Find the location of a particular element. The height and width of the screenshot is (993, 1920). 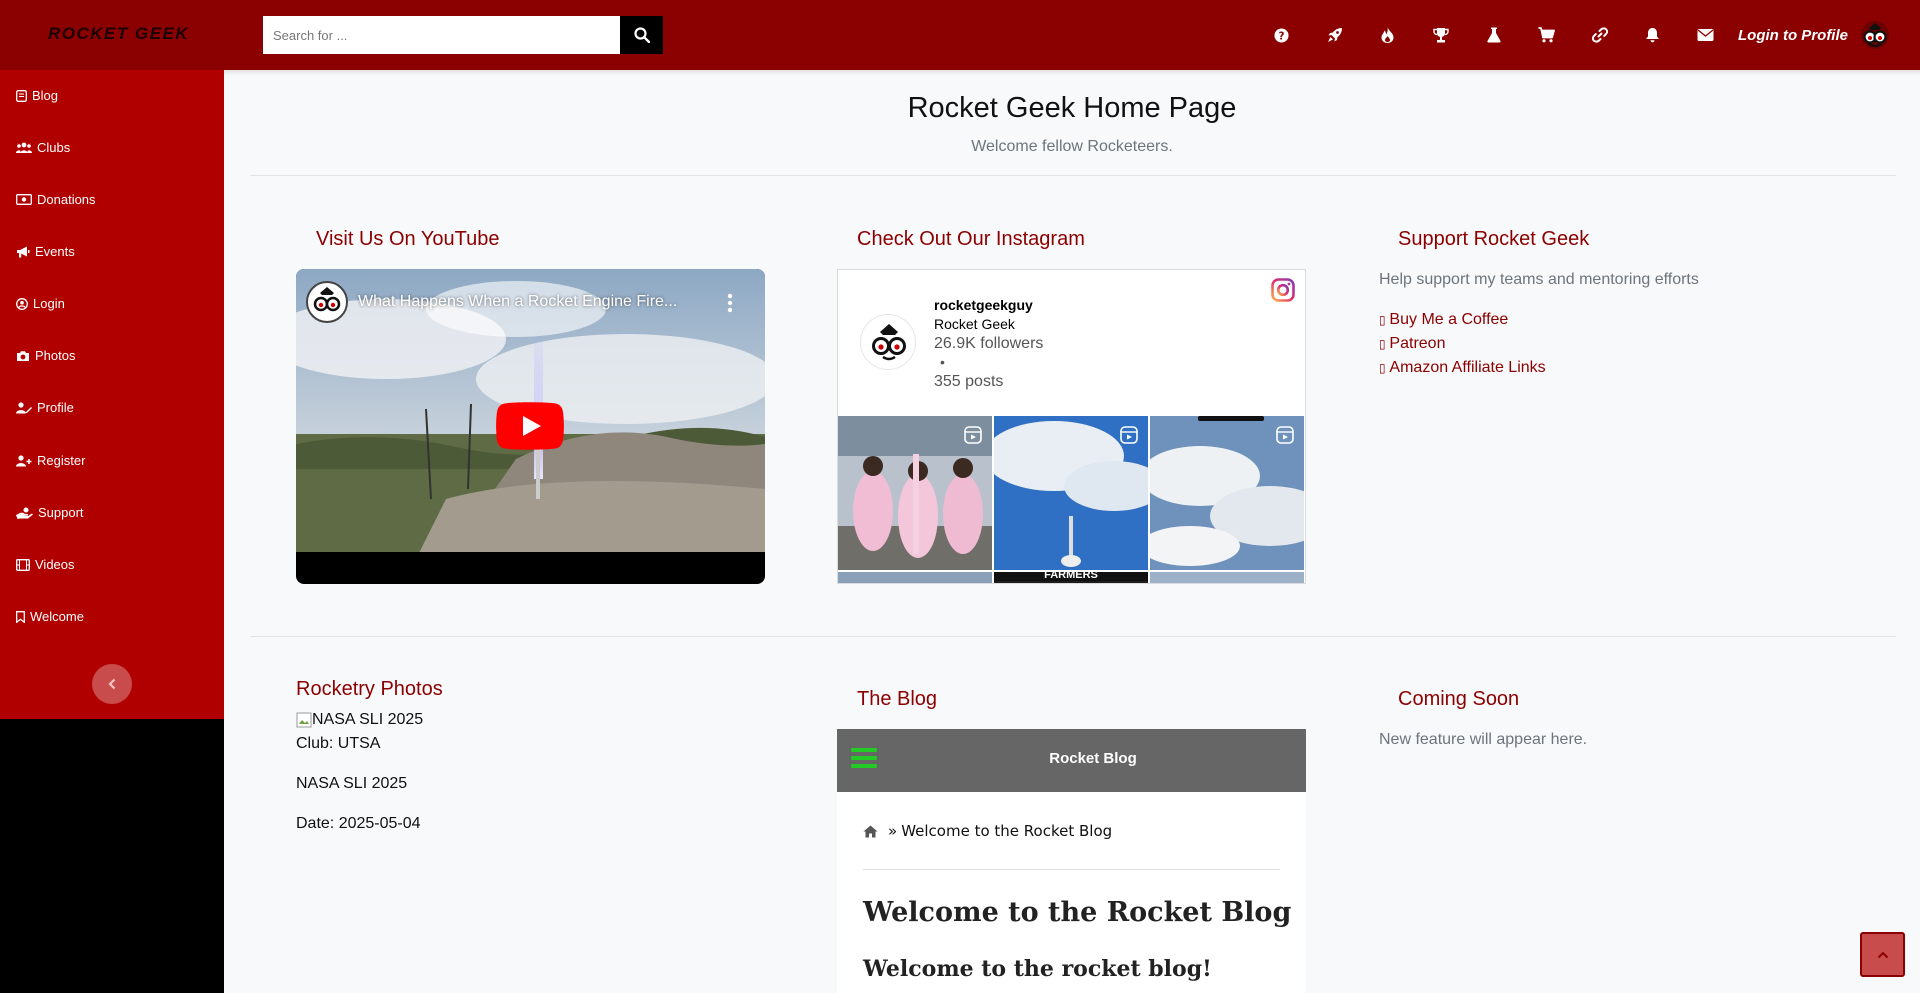

coming-soon-text: New feature will appear here. is located at coordinates (1483, 739).